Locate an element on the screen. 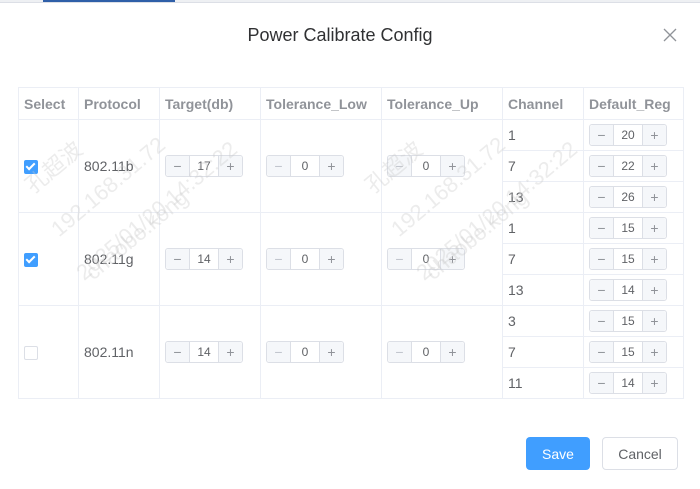 This screenshot has width=700, height=489. col-tolerance-up: Tolerance_Up is located at coordinates (442, 103).